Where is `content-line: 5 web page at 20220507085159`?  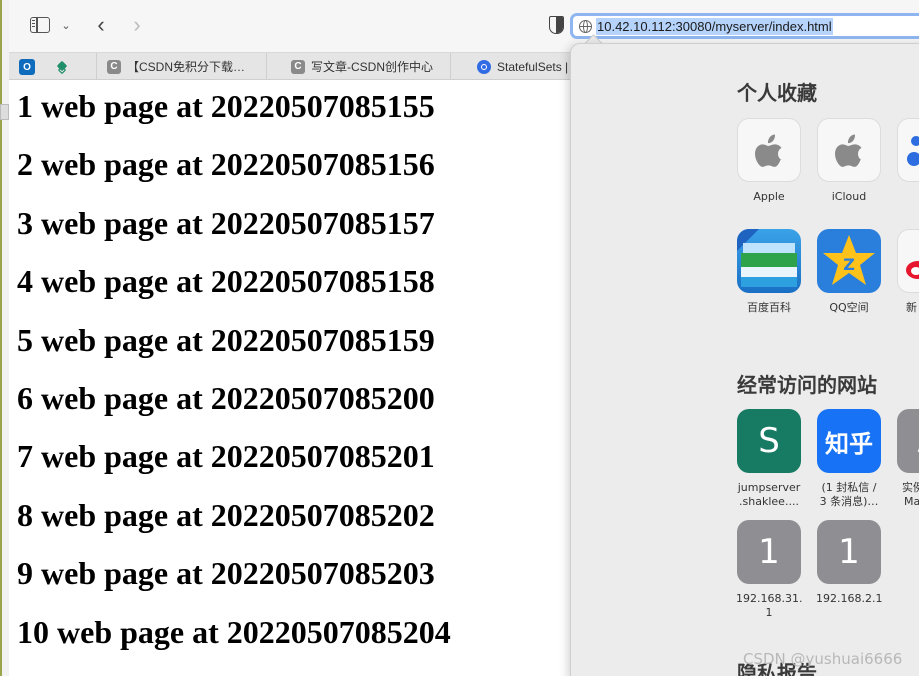
content-line: 5 web page at 20220507085159 is located at coordinates (226, 339).